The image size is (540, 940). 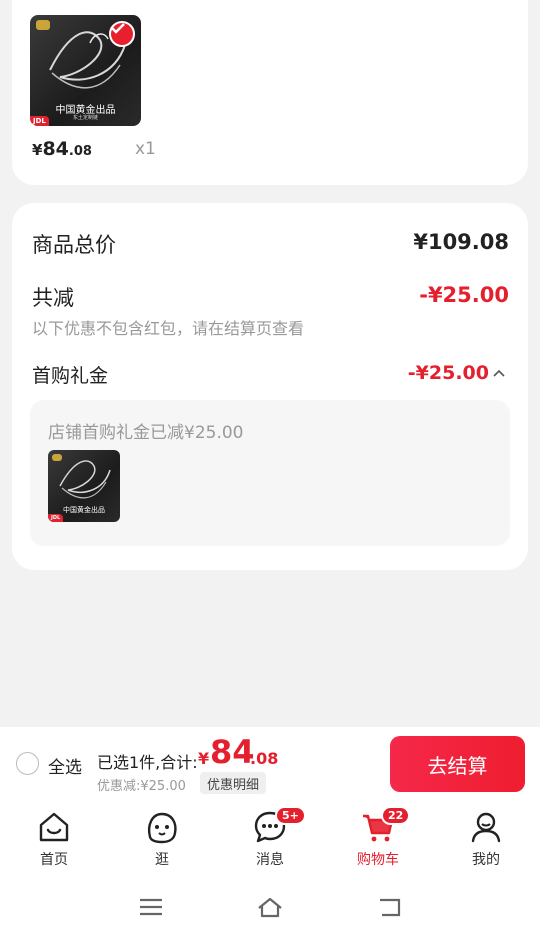 I want to click on home-icon, so click(x=54, y=827).